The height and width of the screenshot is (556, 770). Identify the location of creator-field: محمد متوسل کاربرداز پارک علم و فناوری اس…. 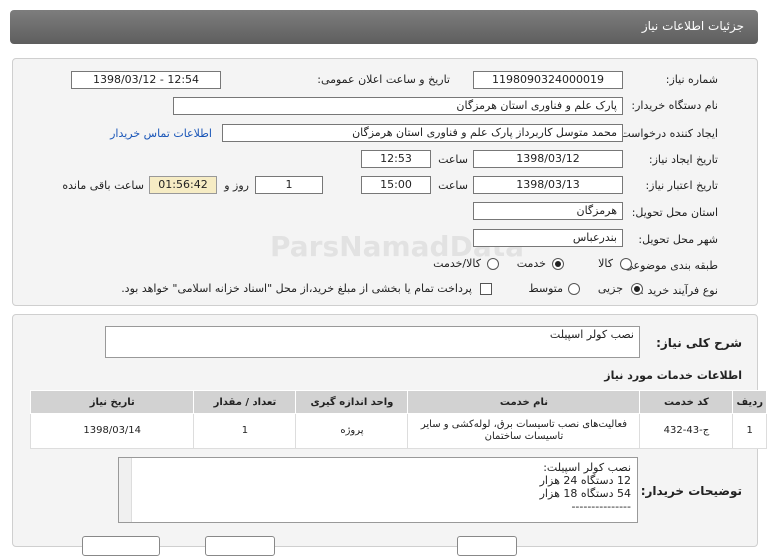
(422, 133).